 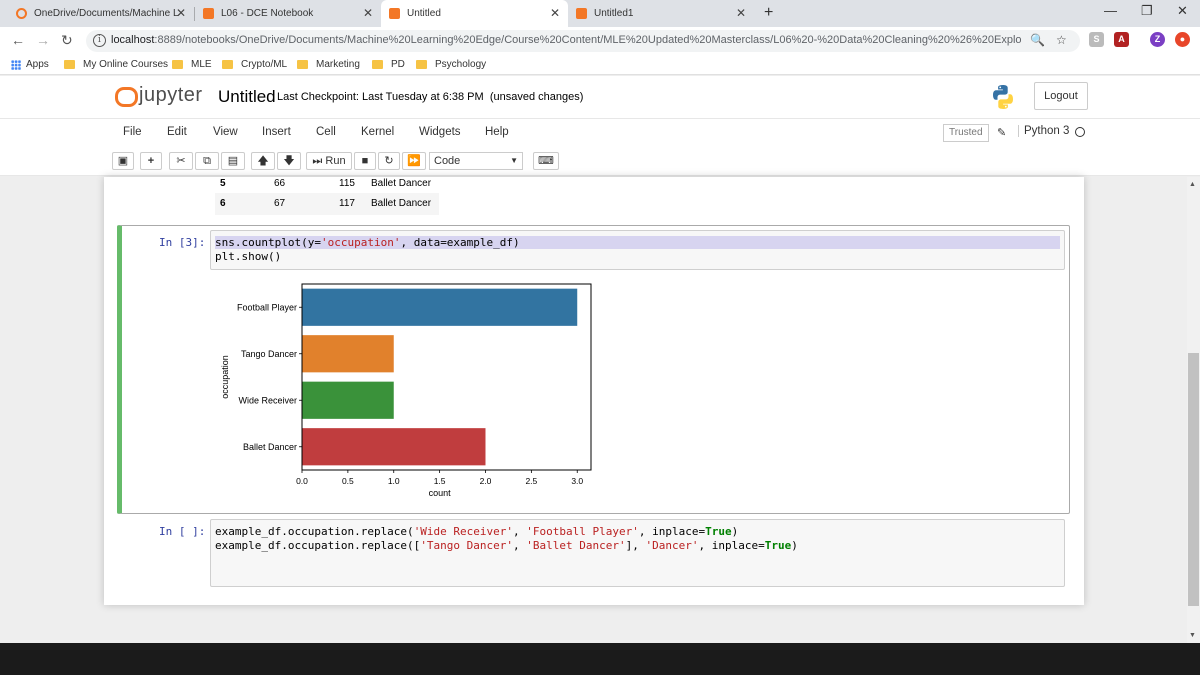 I want to click on browser-tab-active: Untitled ✕, so click(x=474, y=13).